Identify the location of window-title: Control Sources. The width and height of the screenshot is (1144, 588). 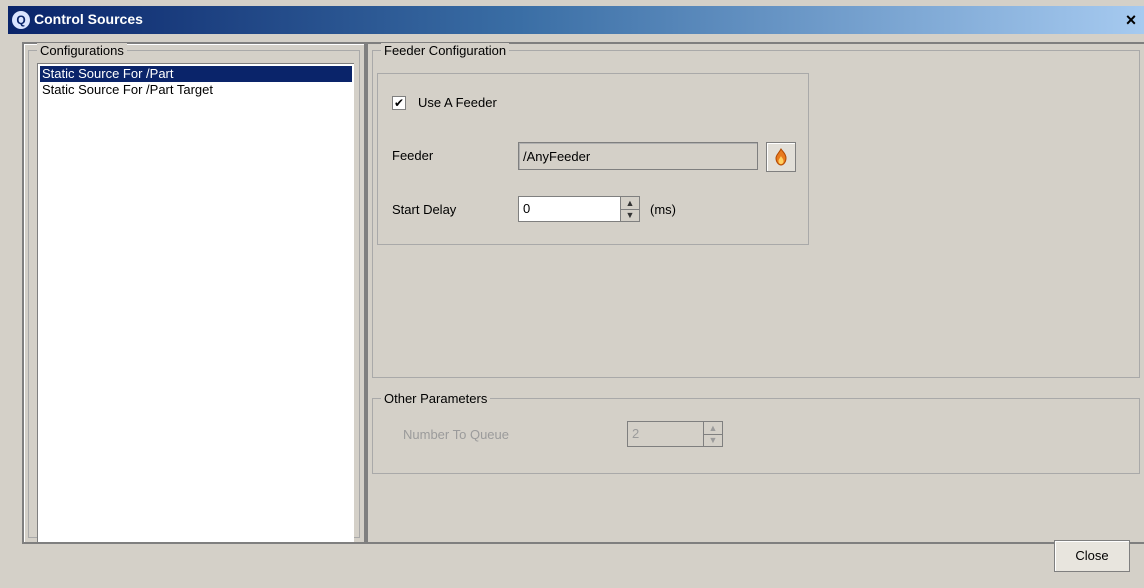
(88, 19).